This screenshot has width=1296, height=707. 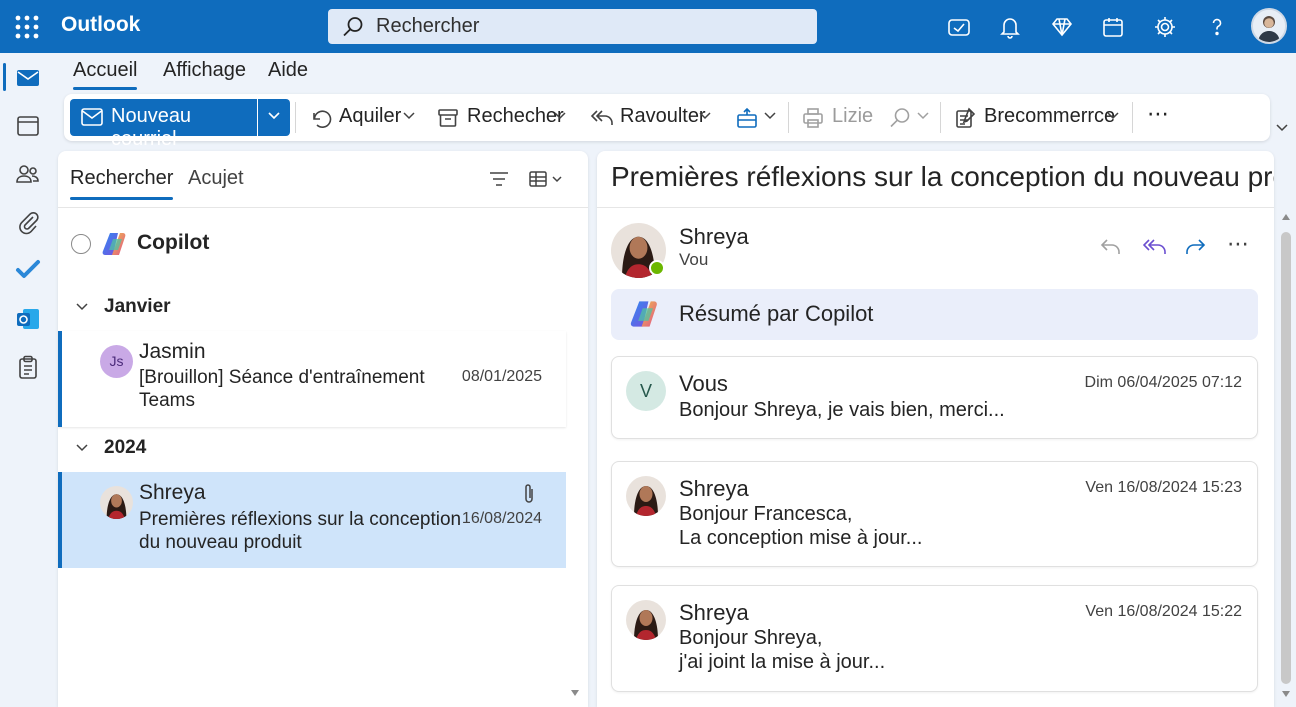 I want to click on new-mail-button: Nouveau courriel, so click(x=163, y=124).